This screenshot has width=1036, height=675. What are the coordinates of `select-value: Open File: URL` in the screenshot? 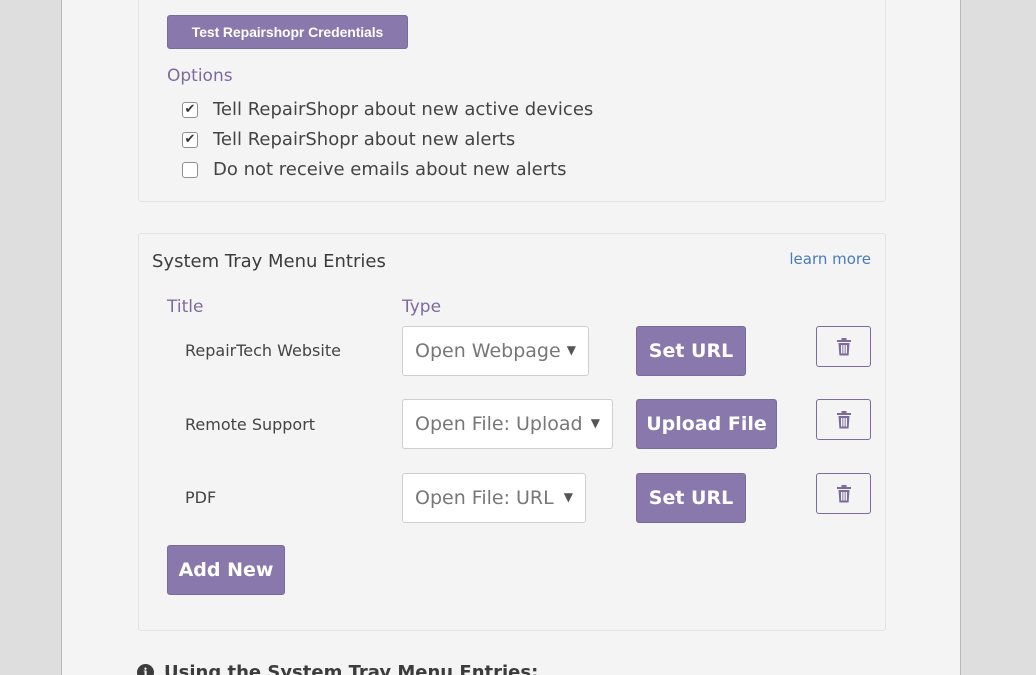 It's located at (484, 498).